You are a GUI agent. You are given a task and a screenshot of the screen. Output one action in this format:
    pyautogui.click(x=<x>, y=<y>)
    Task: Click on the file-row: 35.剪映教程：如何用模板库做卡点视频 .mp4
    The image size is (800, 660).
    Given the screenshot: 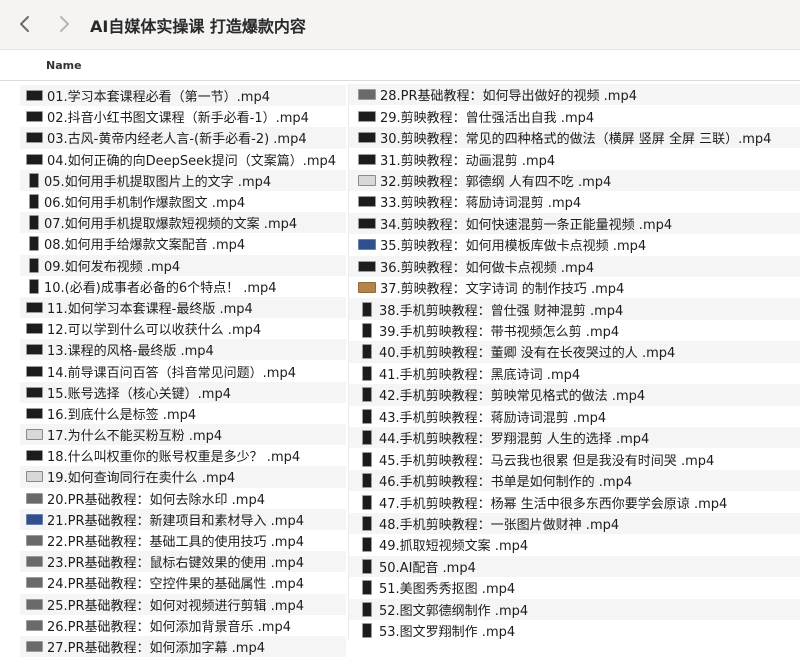 What is the action you would take?
    pyautogui.click(x=574, y=244)
    